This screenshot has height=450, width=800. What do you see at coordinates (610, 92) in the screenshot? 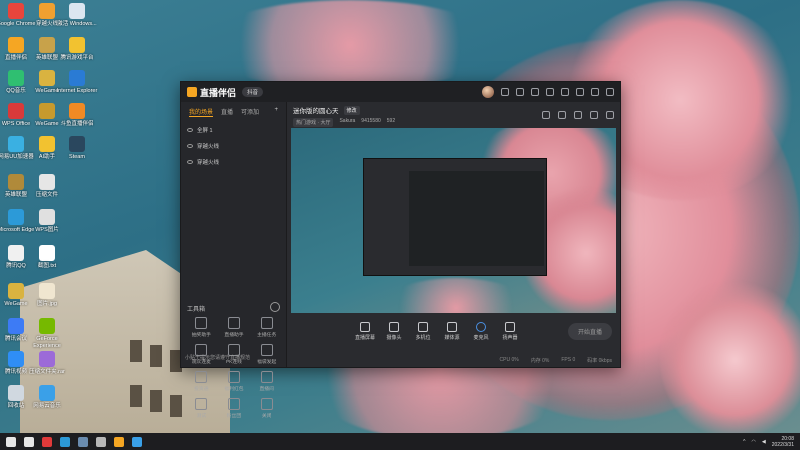
I see `close-icon` at bounding box center [610, 92].